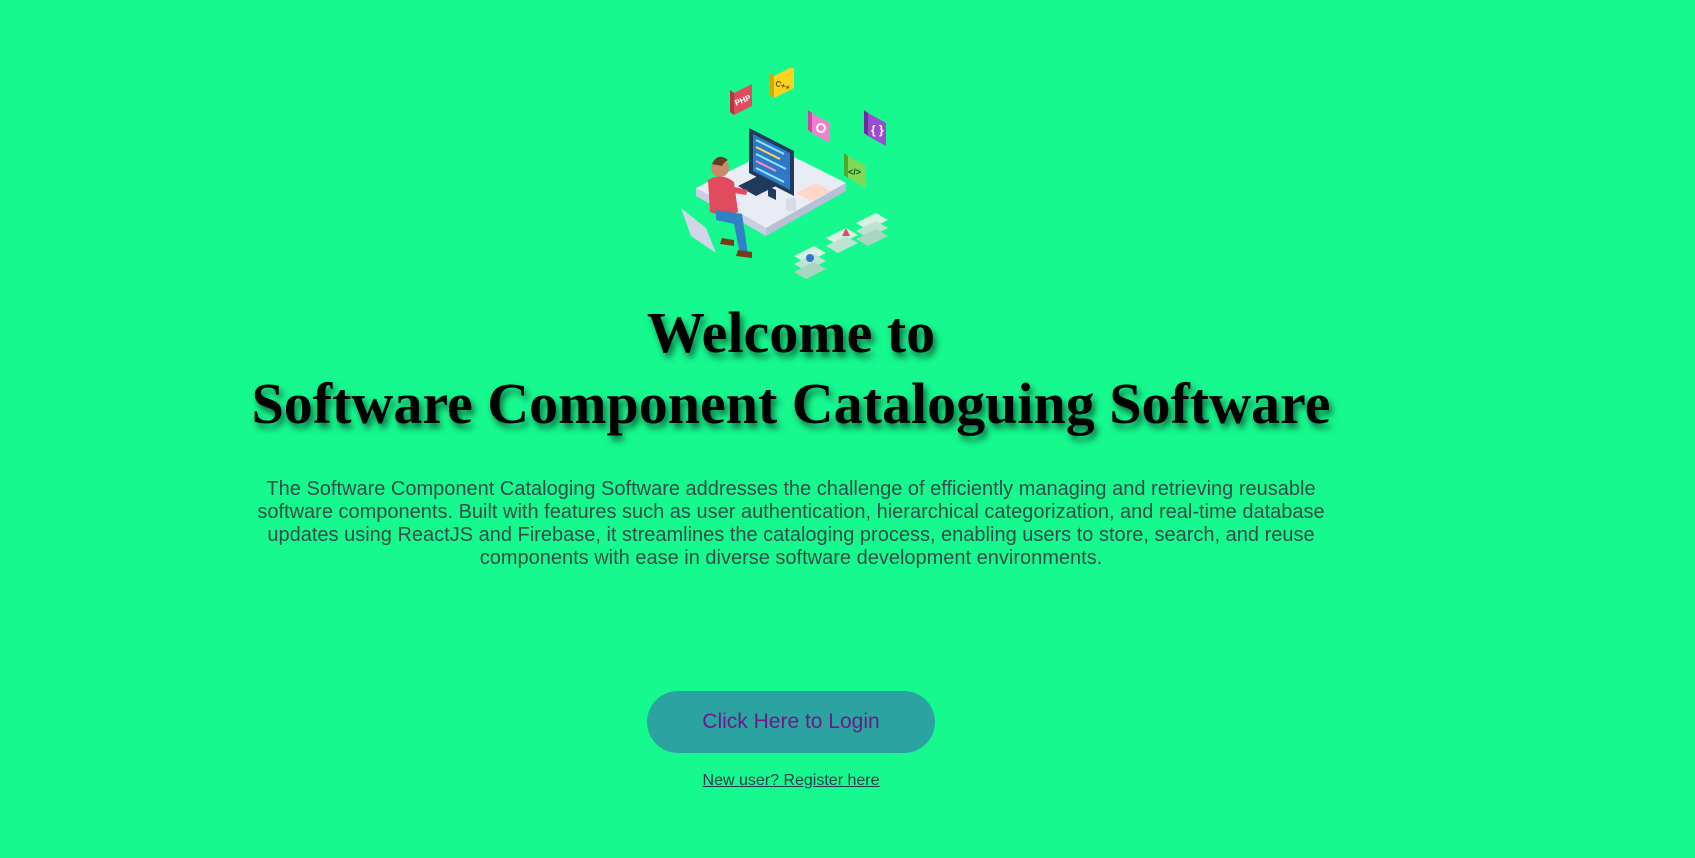 This screenshot has height=858, width=1695. I want to click on page-title-line2: Software Component Cataloguing Software, so click(791, 403).